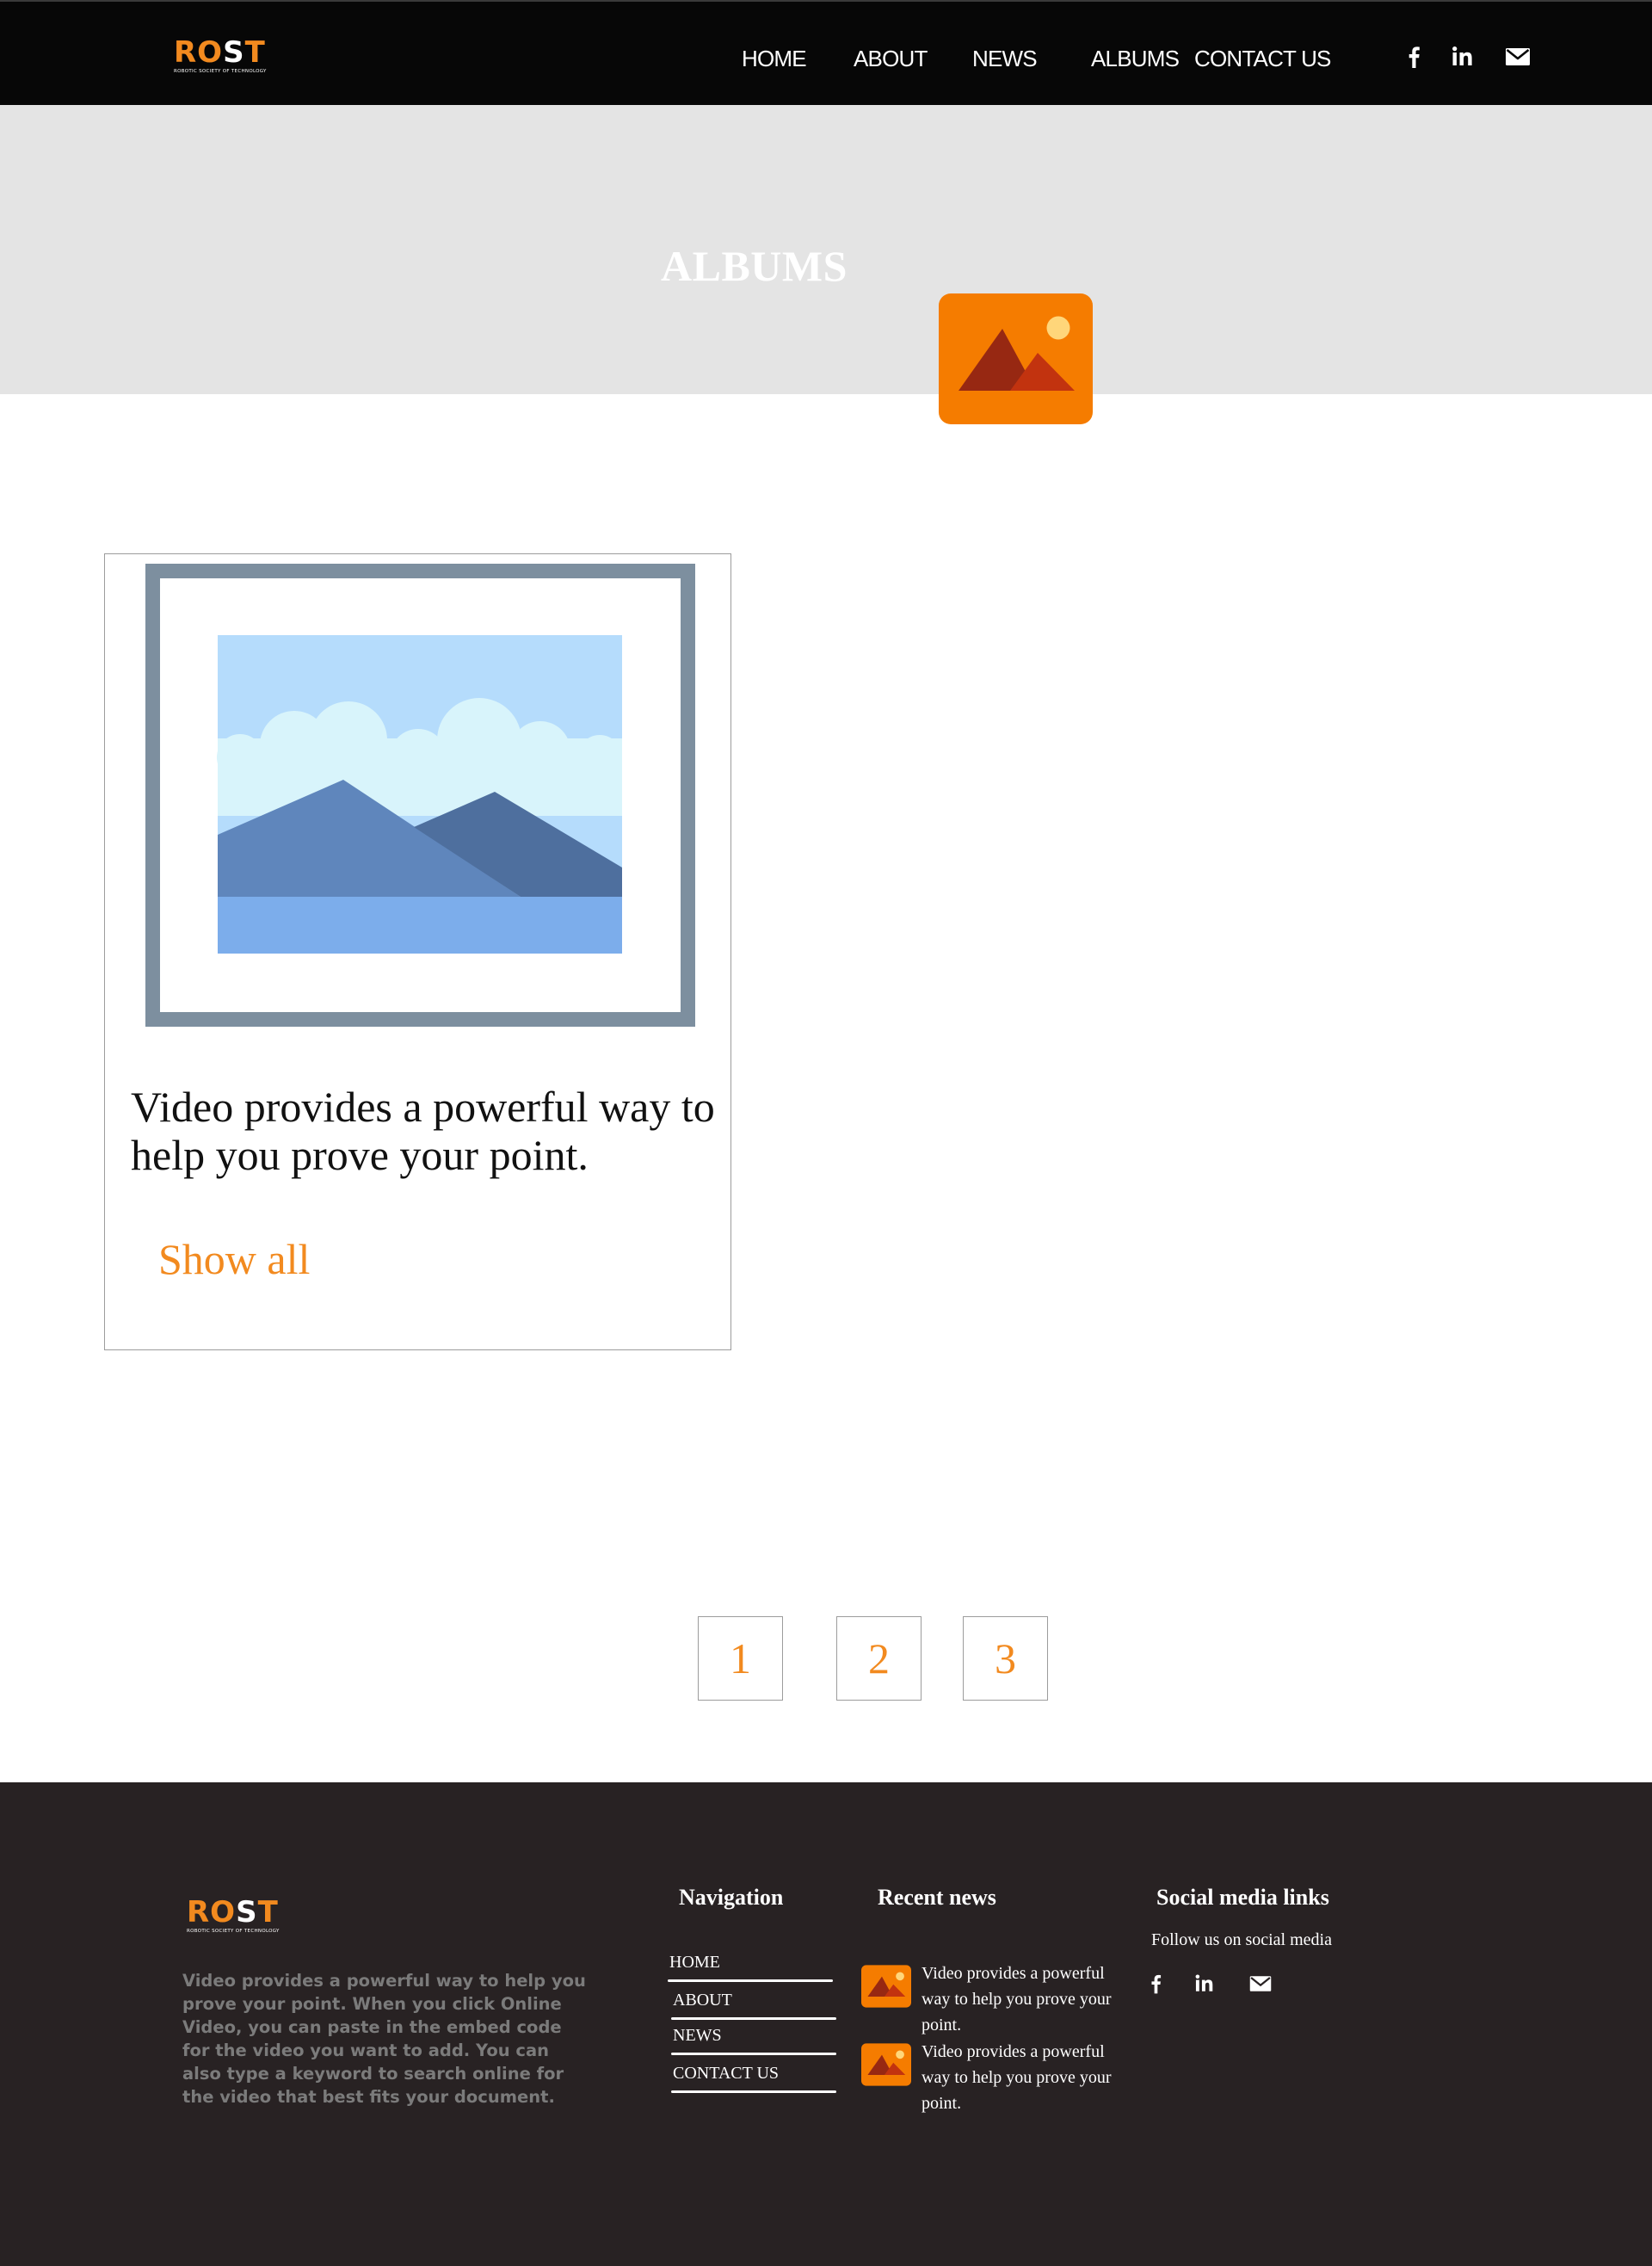 This screenshot has width=1652, height=2266. What do you see at coordinates (255, 52) in the screenshot?
I see `logo-part-3: T` at bounding box center [255, 52].